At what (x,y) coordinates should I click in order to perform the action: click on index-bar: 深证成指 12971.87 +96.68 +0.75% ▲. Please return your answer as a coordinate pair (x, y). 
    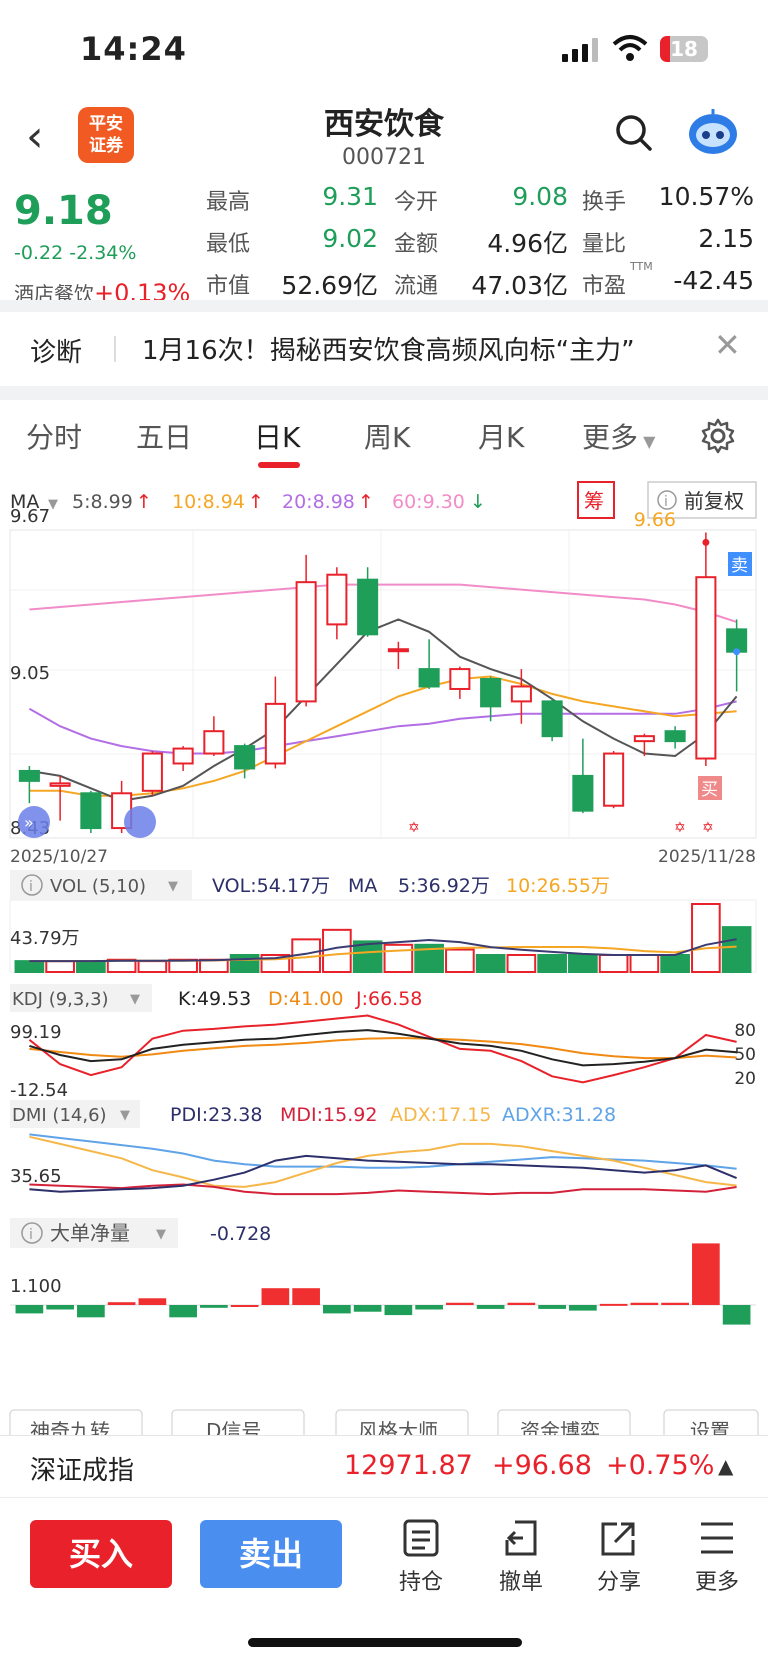
    Looking at the image, I should click on (384, 1466).